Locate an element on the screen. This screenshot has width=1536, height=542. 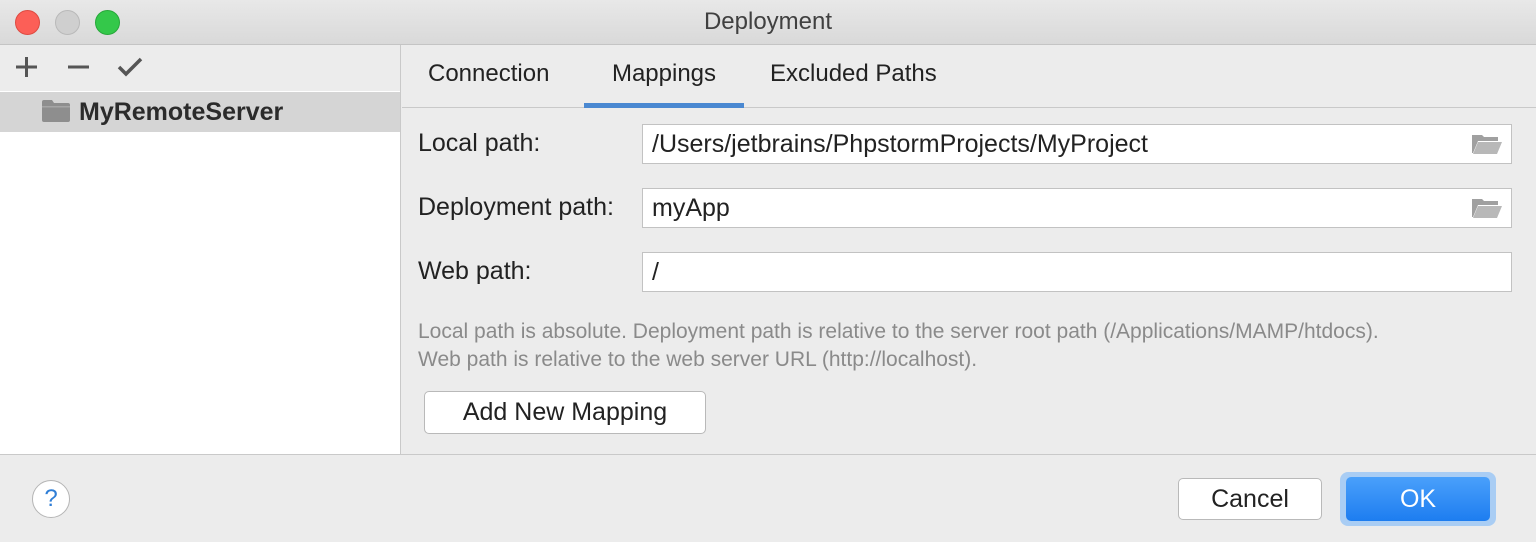
help-button: ? is located at coordinates (51, 499).